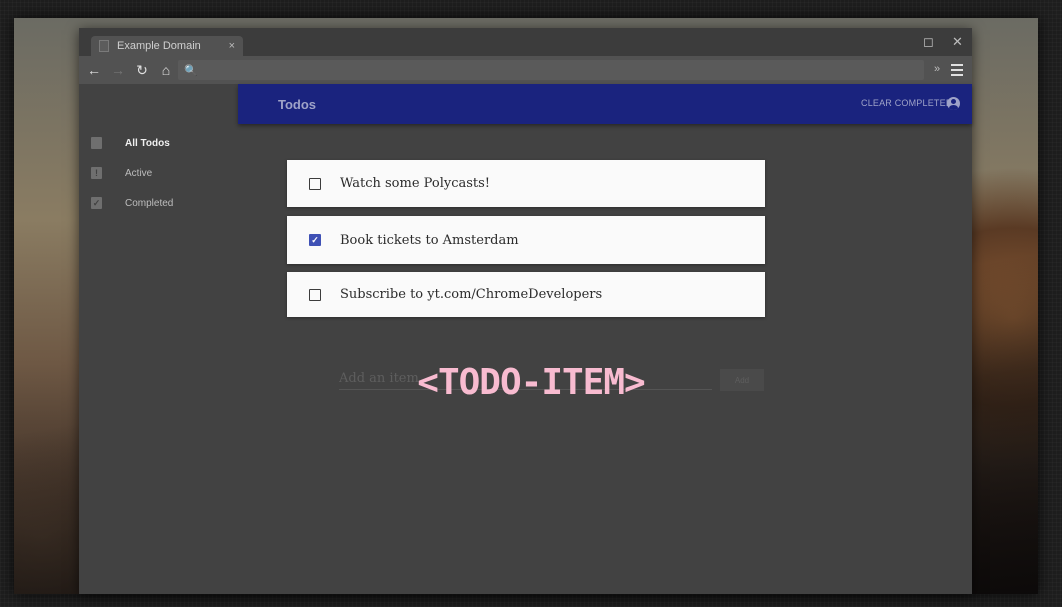 This screenshot has height=607, width=1062. Describe the element at coordinates (158, 173) in the screenshot. I see `sidebar-item-active: ! Active` at that location.